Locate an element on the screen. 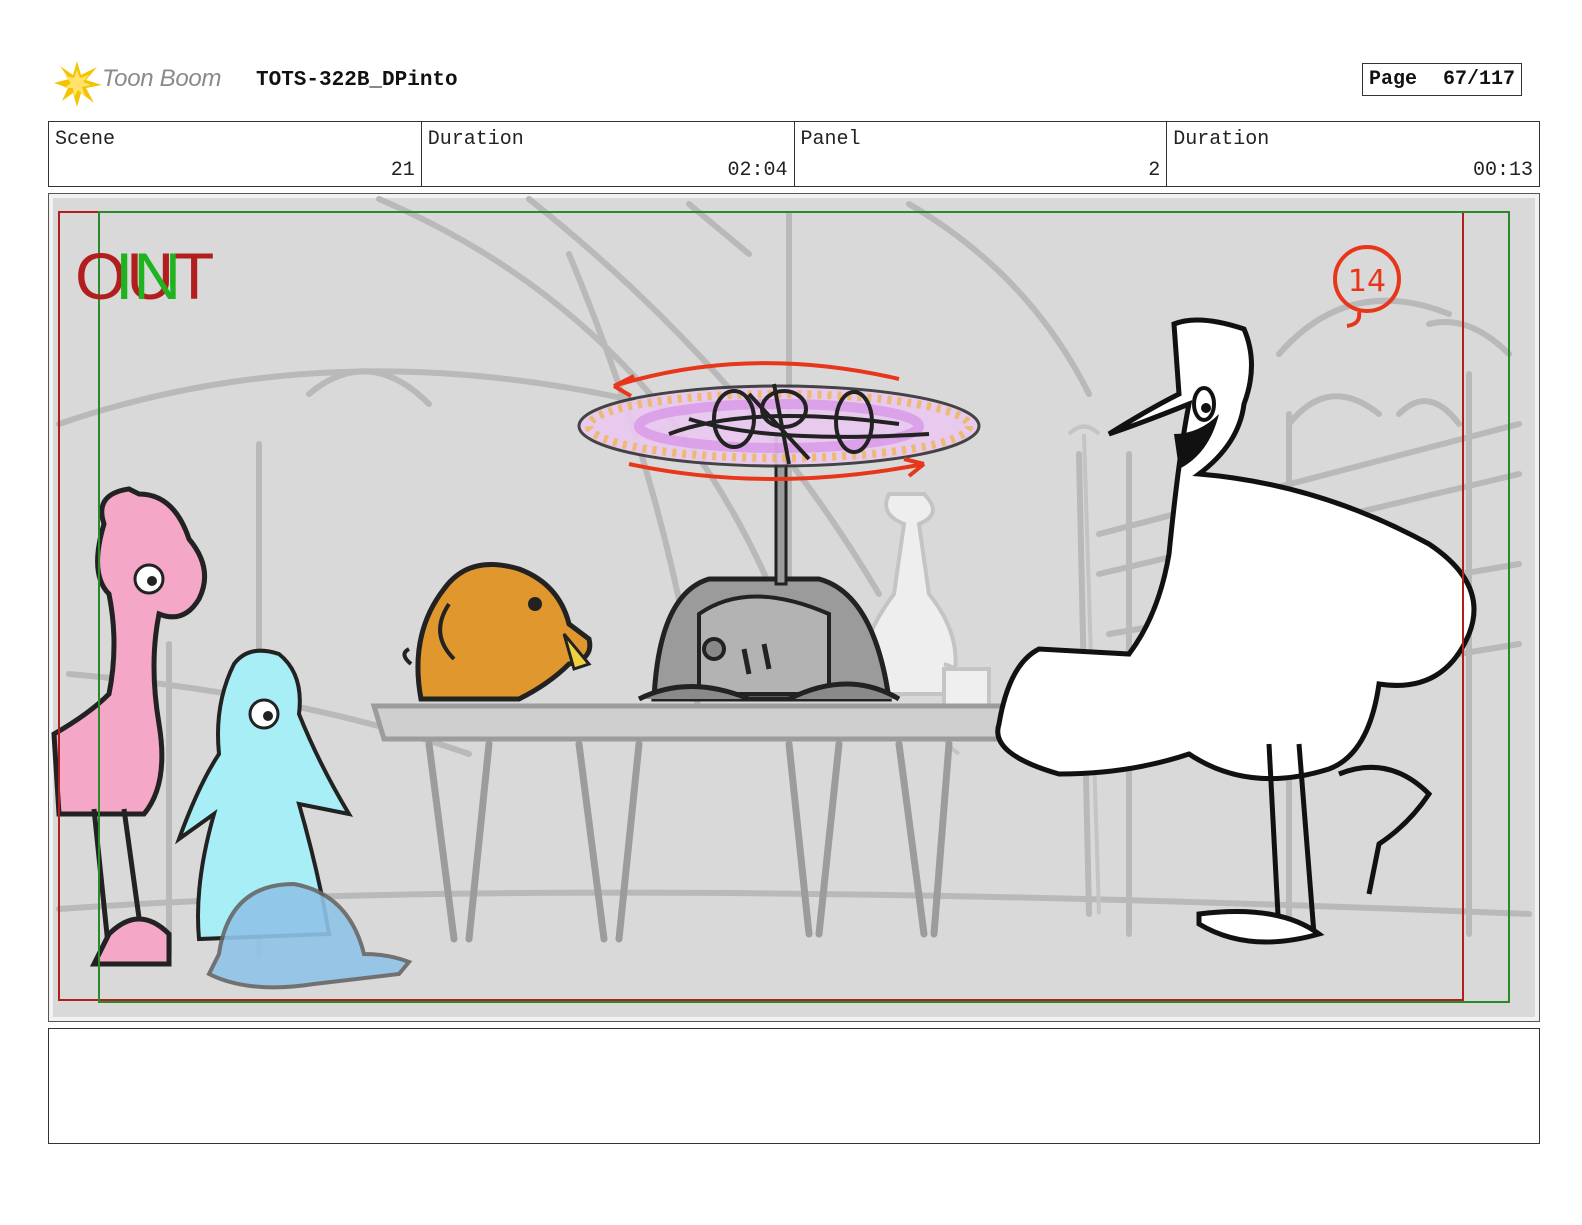 This screenshot has height=1225, width=1582. panel-cell: Panel 2 is located at coordinates (981, 154).